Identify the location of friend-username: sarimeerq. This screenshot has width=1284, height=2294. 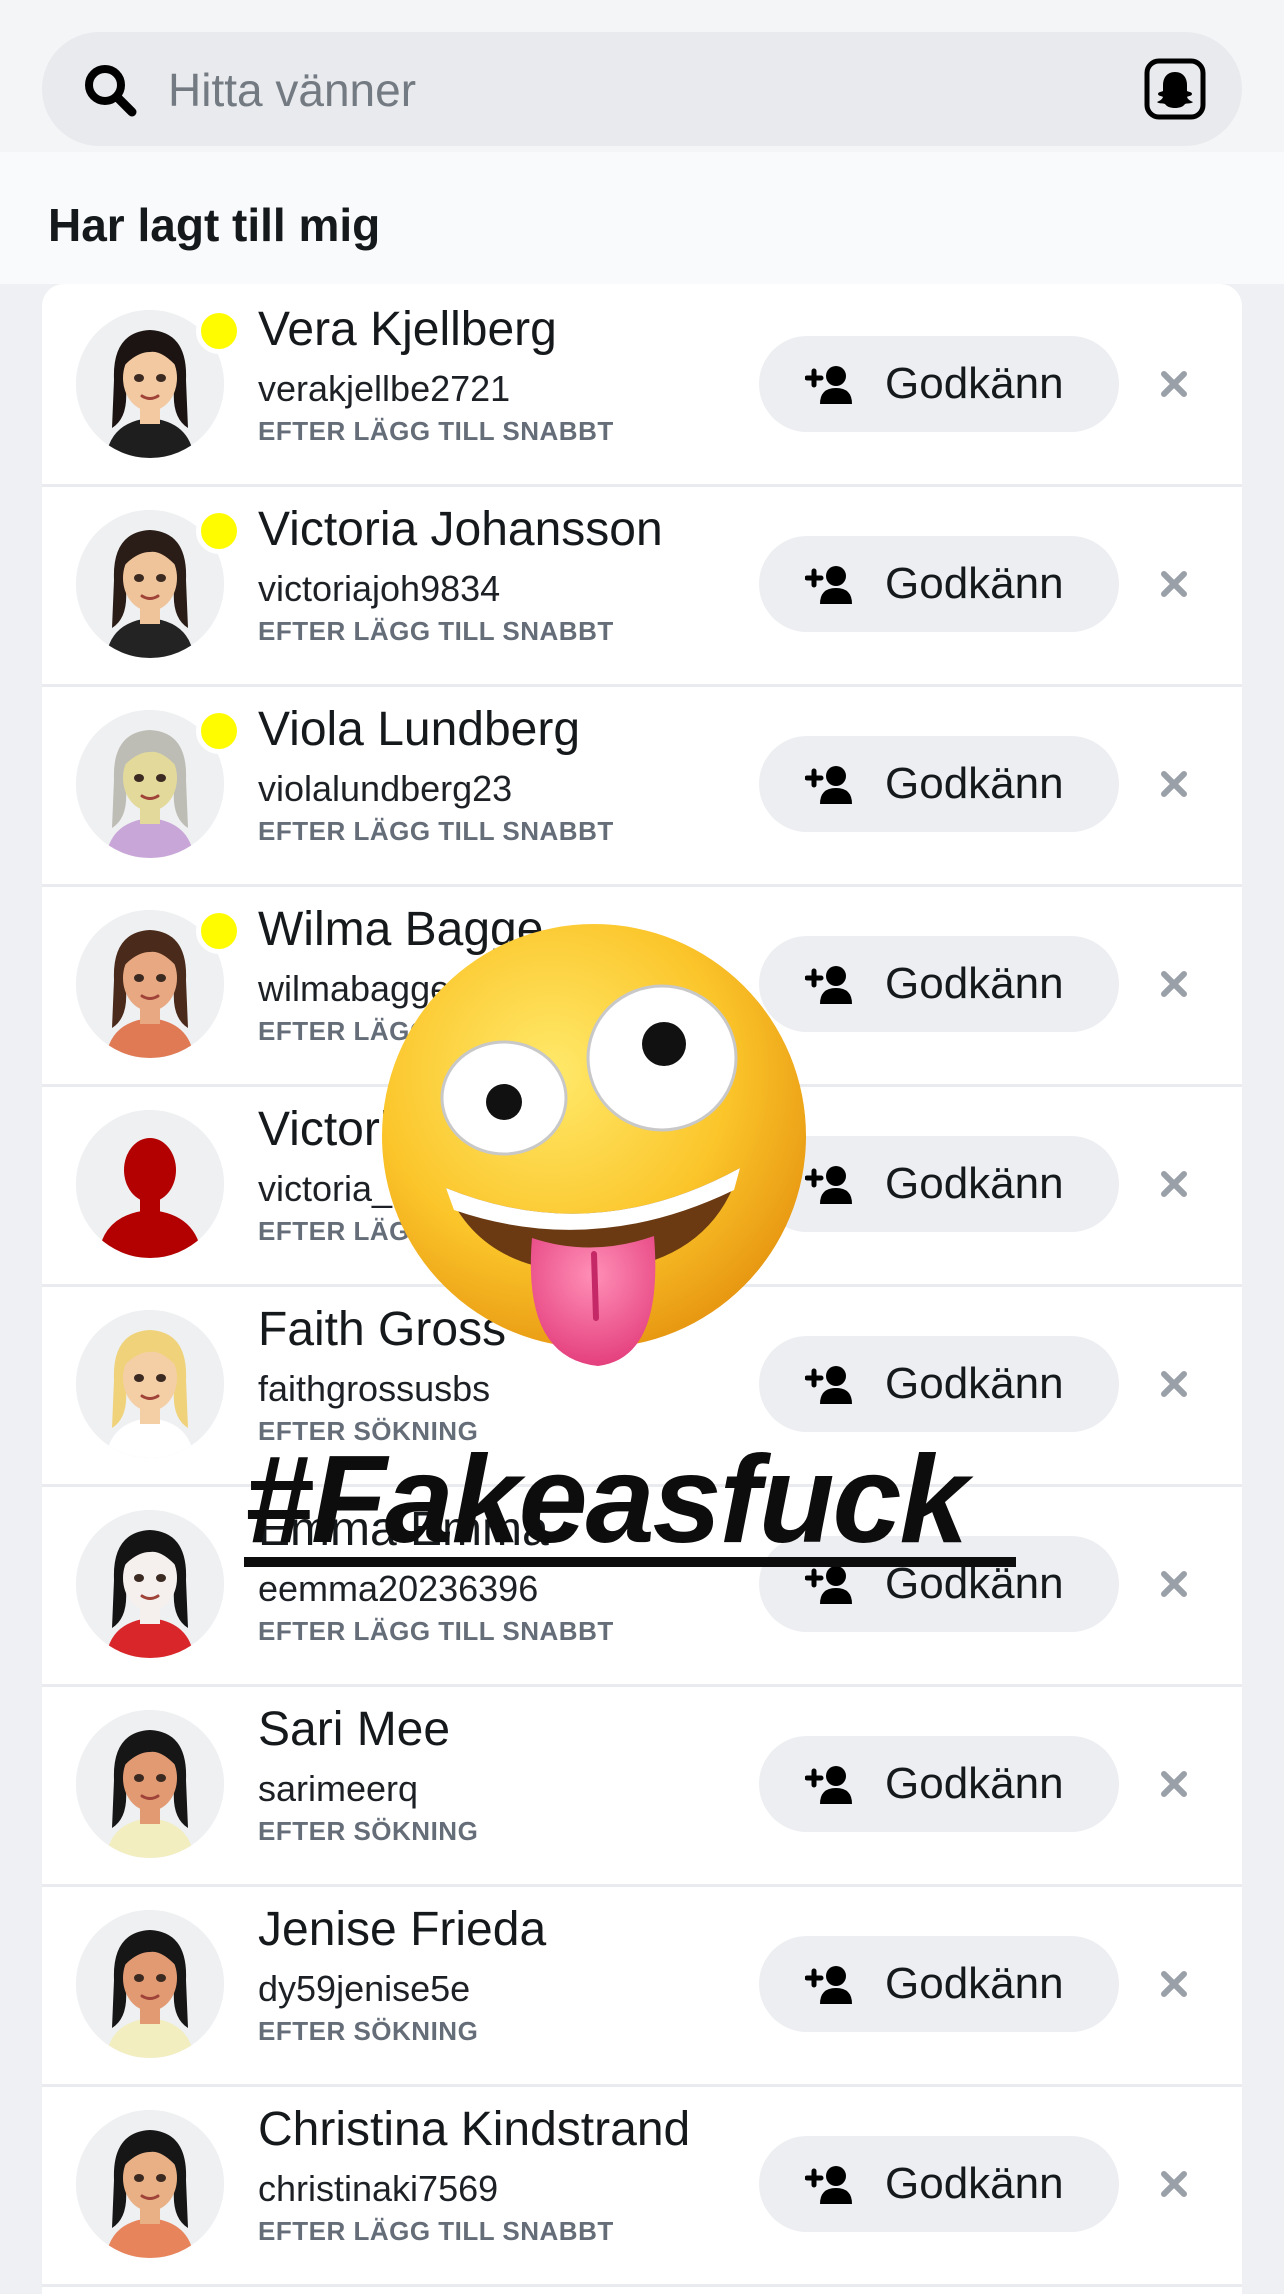
(338, 1788).